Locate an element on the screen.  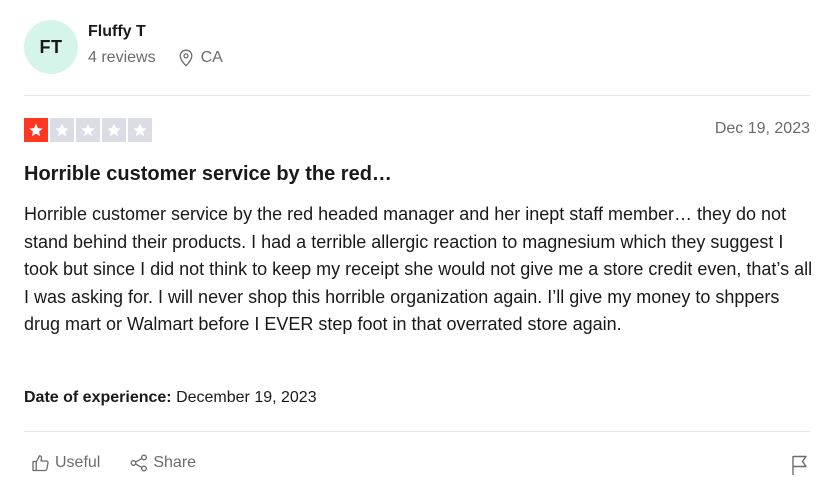
reviewer-location: CA is located at coordinates (200, 58).